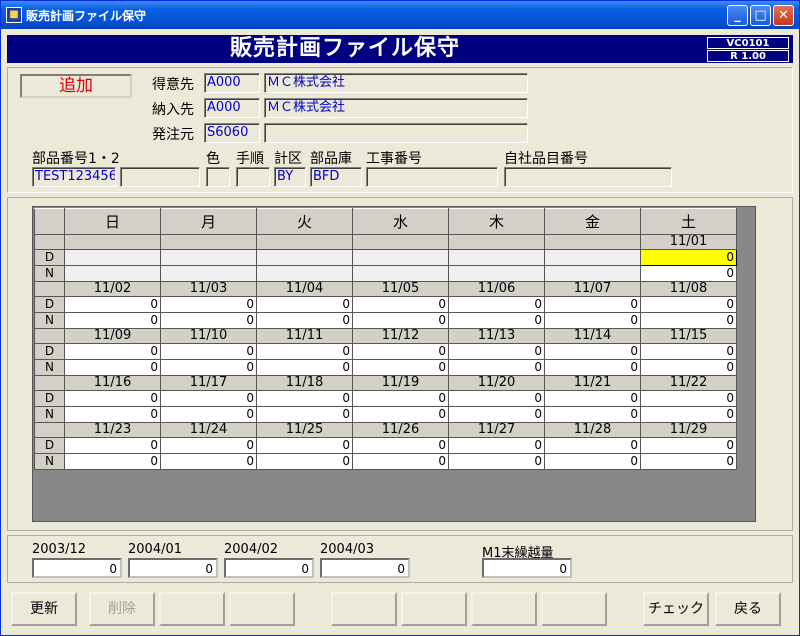  Describe the element at coordinates (432, 177) in the screenshot. I see `work-field` at that location.